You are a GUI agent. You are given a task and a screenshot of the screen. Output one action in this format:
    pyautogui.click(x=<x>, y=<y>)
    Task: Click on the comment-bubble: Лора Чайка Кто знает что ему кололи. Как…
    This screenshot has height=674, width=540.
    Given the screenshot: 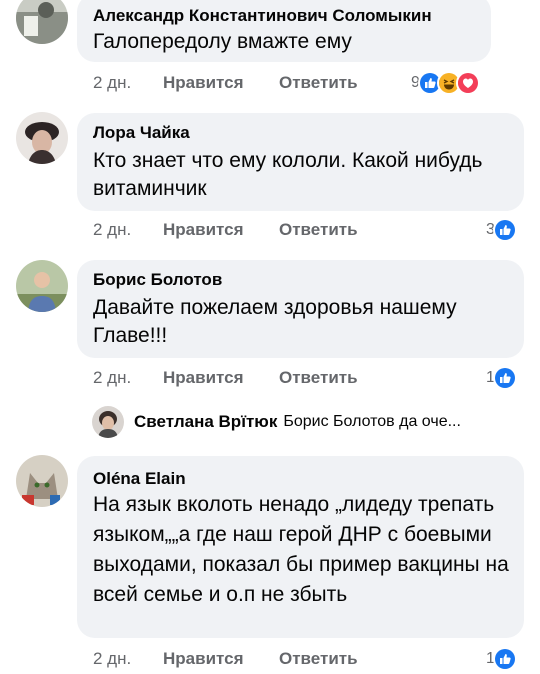 What is the action you would take?
    pyautogui.click(x=300, y=162)
    